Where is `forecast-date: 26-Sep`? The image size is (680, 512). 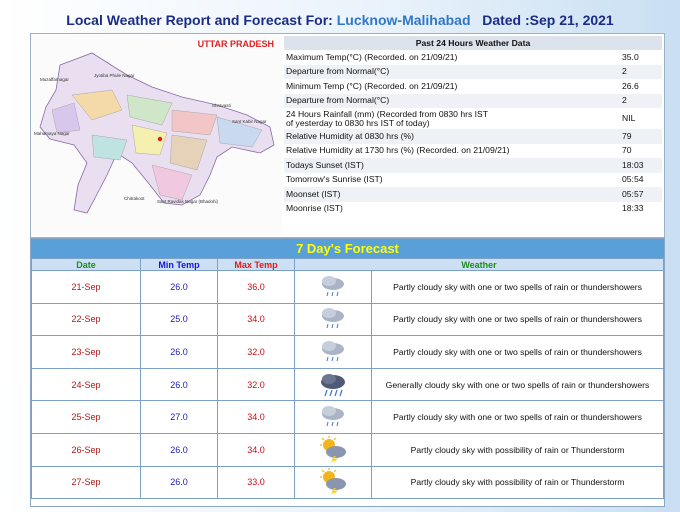 forecast-date: 26-Sep is located at coordinates (86, 449).